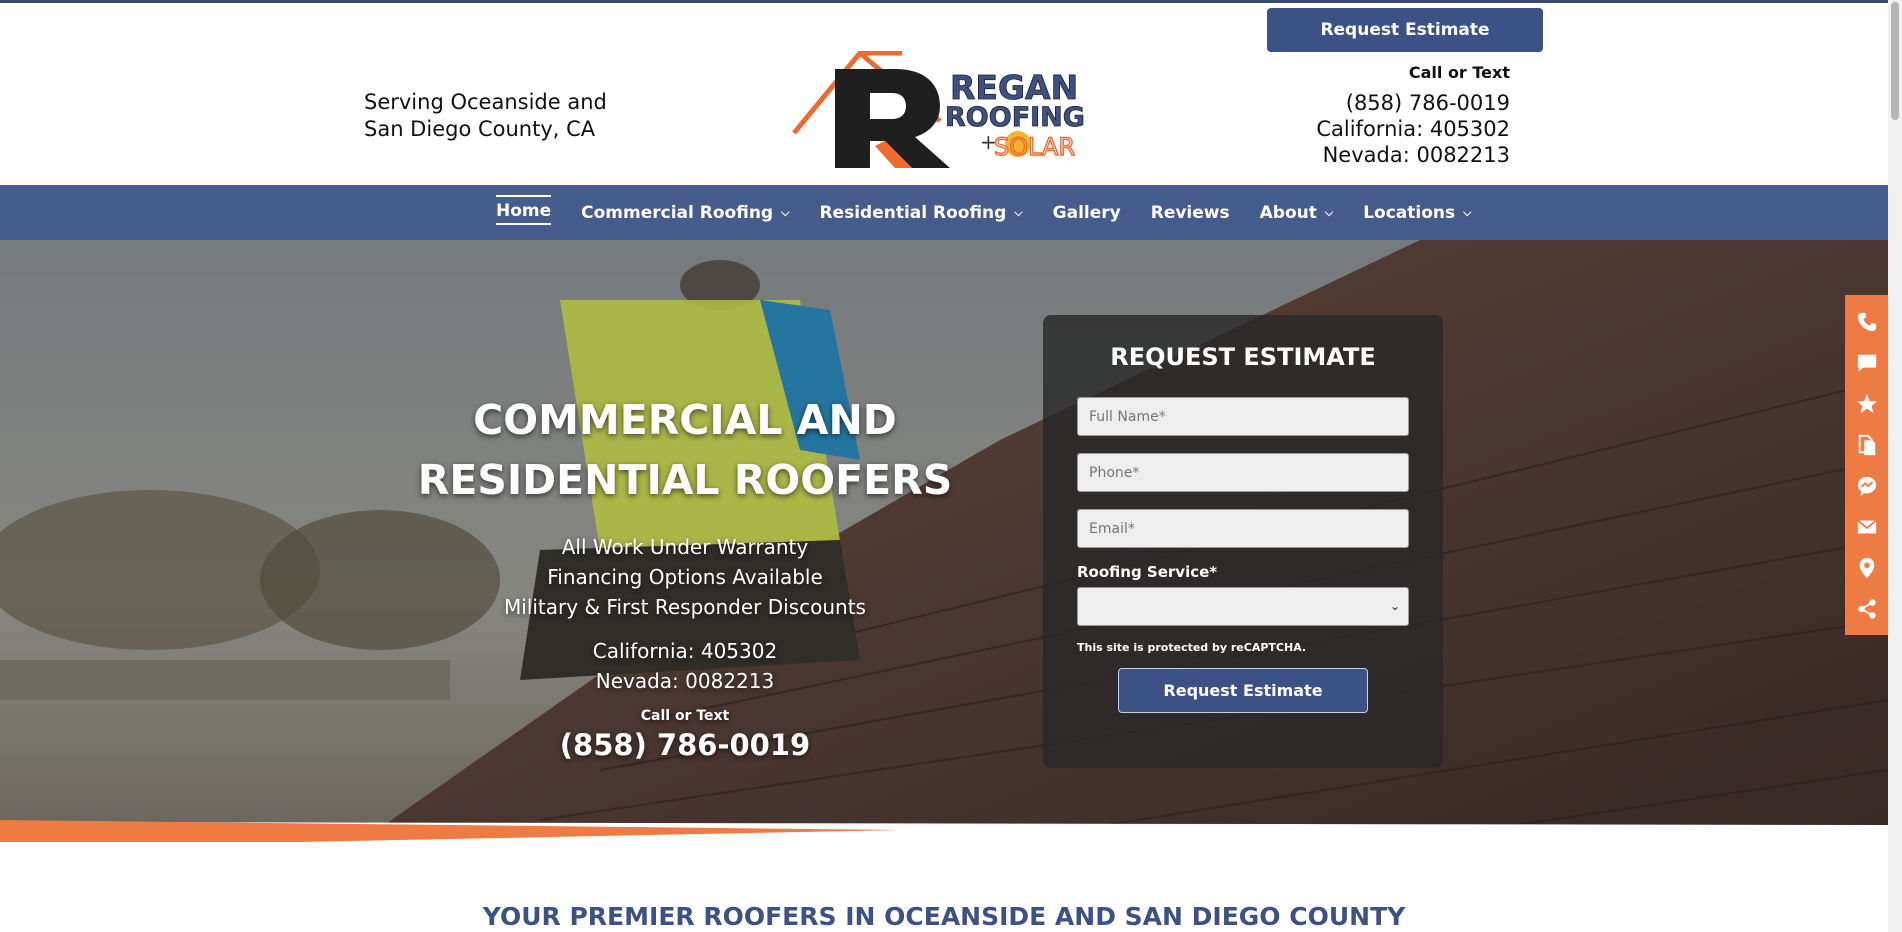  What do you see at coordinates (485, 102) in the screenshot?
I see `service-area-line-1: Serving Oceanside and` at bounding box center [485, 102].